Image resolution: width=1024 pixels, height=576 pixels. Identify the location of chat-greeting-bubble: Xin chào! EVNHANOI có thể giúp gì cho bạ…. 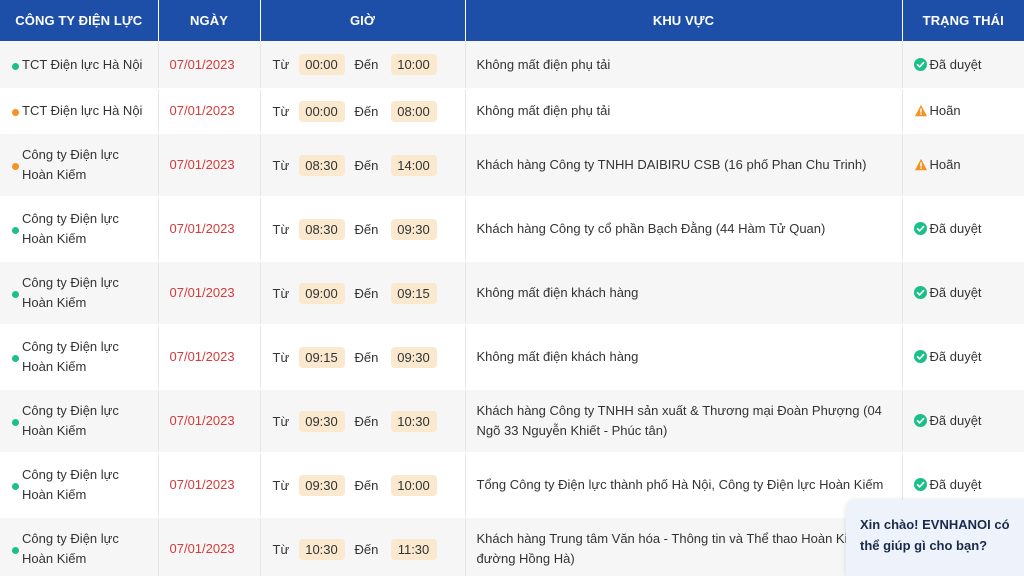
(935, 538).